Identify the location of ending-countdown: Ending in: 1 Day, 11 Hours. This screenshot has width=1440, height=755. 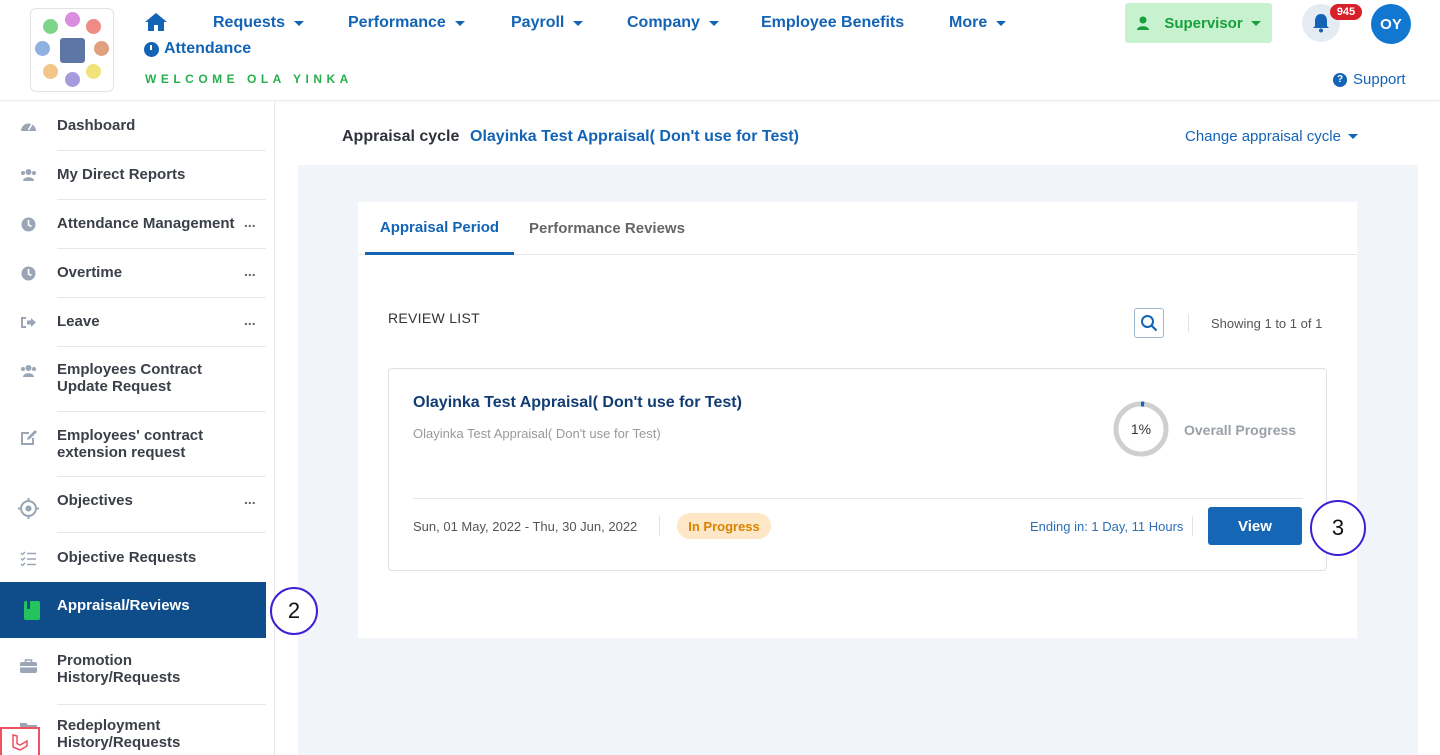
(1107, 526).